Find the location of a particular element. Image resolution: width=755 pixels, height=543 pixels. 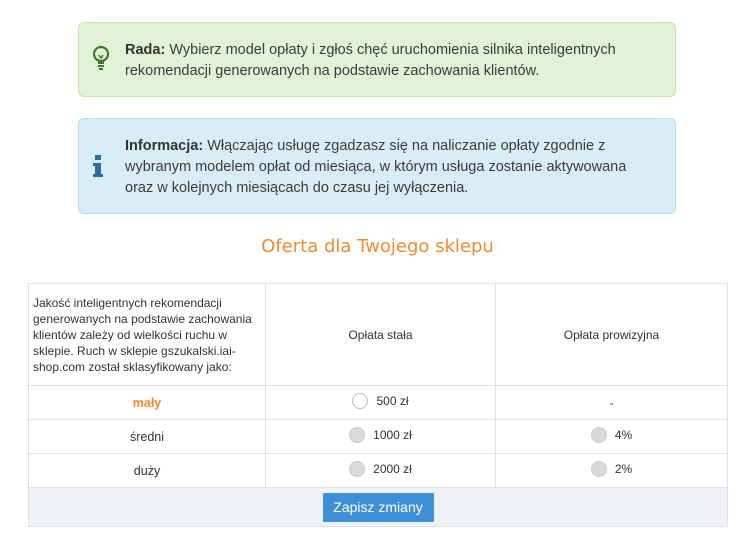

table-row: średni 1000 zł 4% is located at coordinates (378, 436).